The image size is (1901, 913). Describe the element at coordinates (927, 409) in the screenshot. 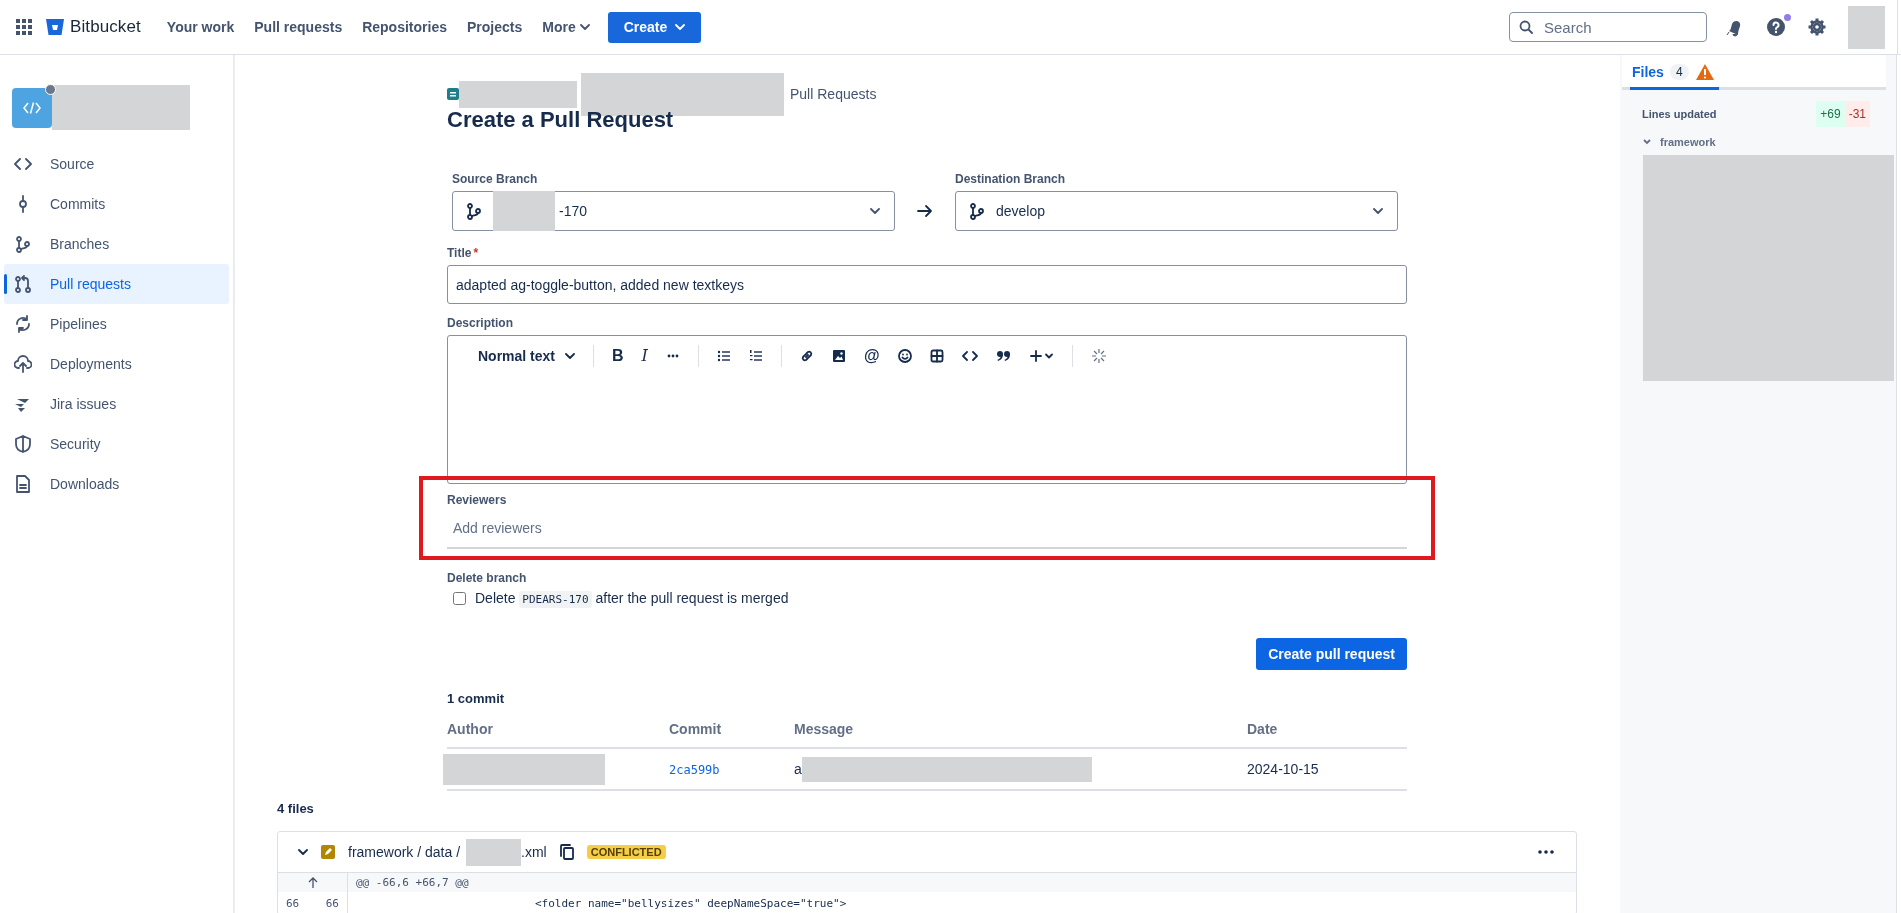

I see `description-editor: Normal text B I @` at that location.